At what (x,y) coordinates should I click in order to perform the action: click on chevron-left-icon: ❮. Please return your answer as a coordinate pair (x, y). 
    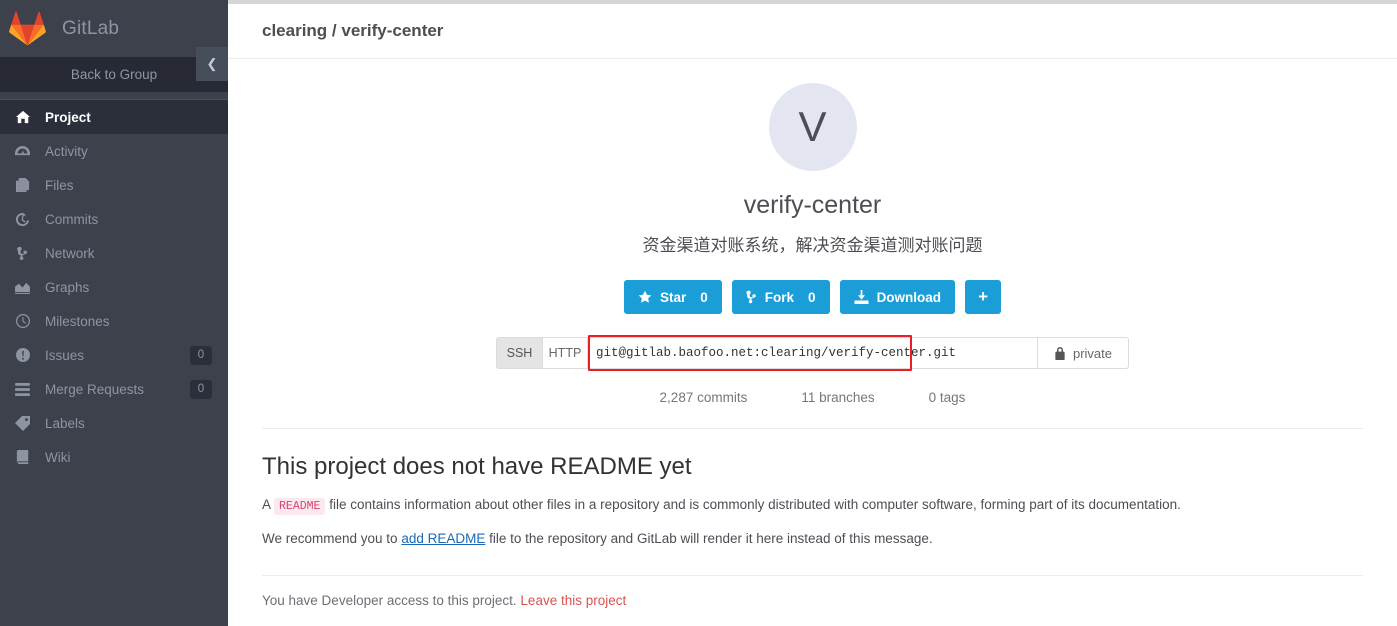
    Looking at the image, I should click on (212, 63).